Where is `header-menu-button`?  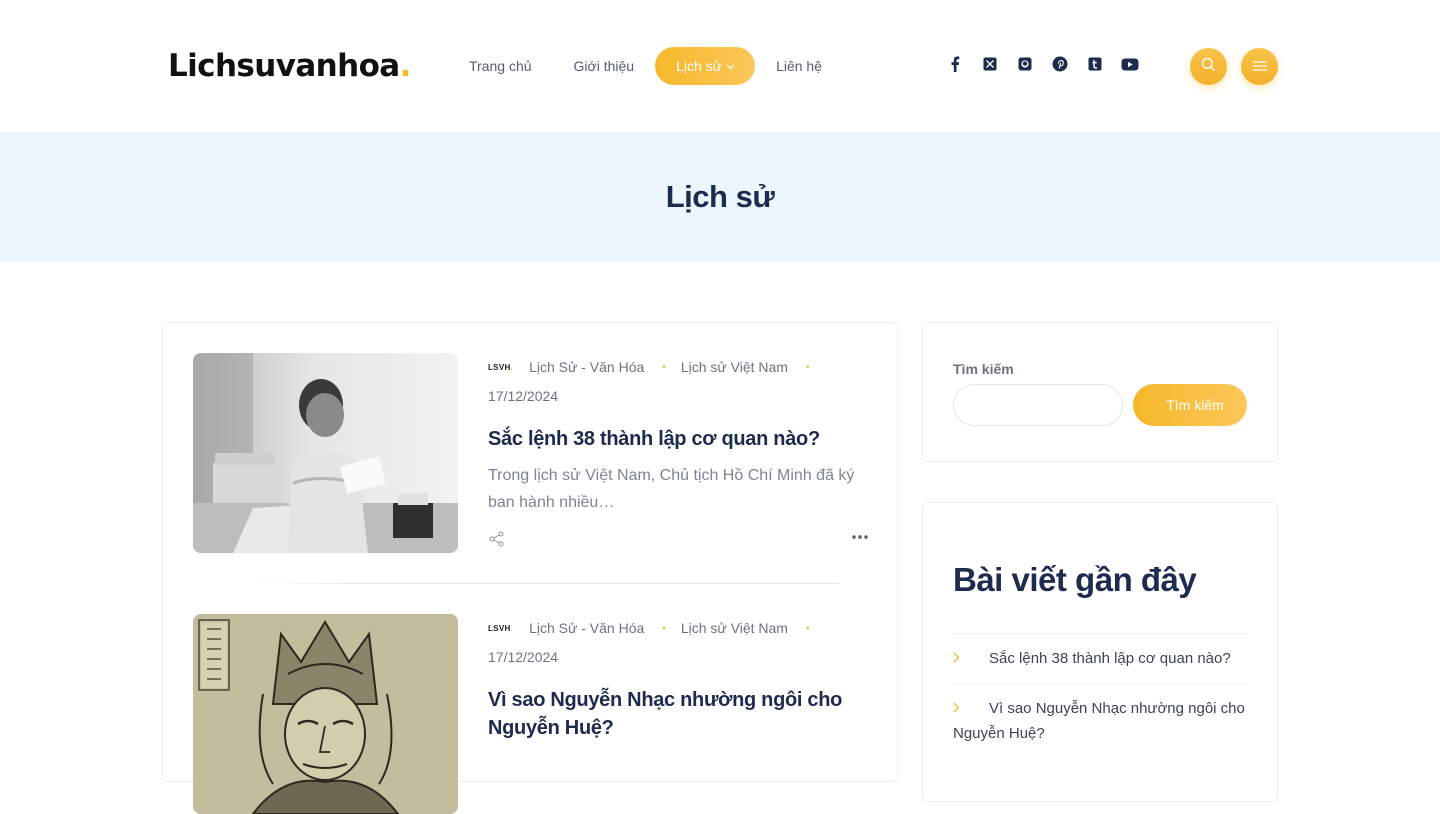
header-menu-button is located at coordinates (1259, 66).